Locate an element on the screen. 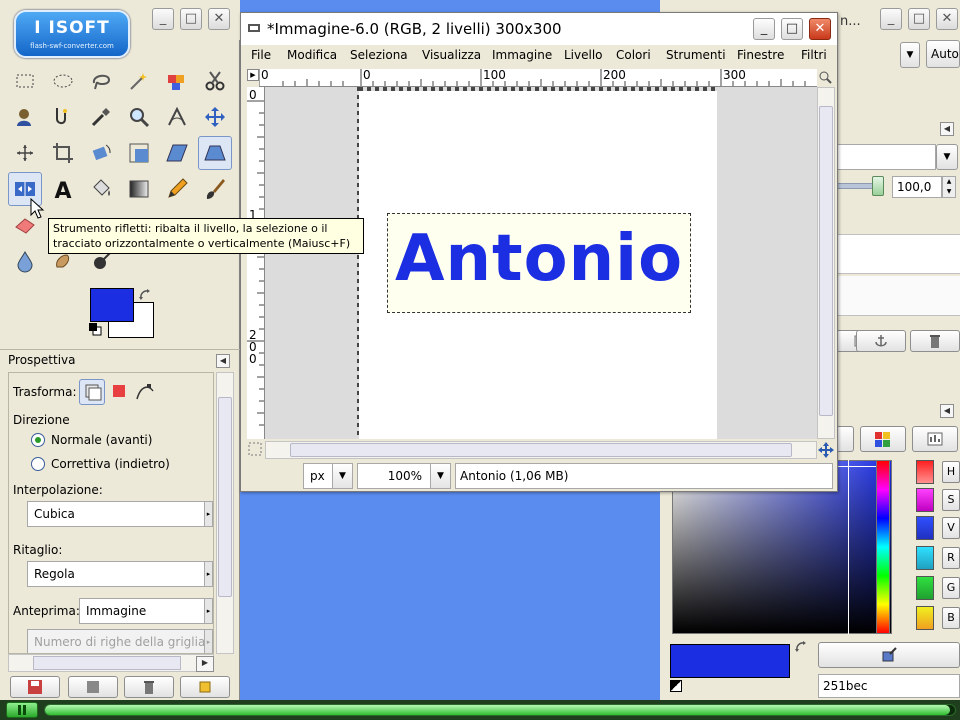 This screenshot has height=720, width=960. menu-finestre: Finestre is located at coordinates (760, 55).